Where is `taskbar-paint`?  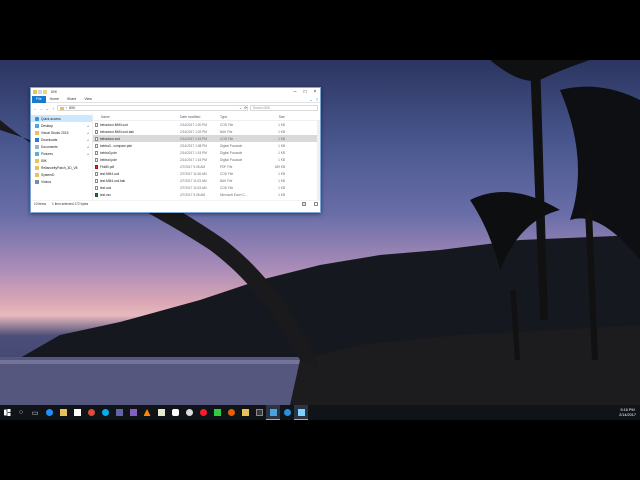
taskbar-paint is located at coordinates (175, 412).